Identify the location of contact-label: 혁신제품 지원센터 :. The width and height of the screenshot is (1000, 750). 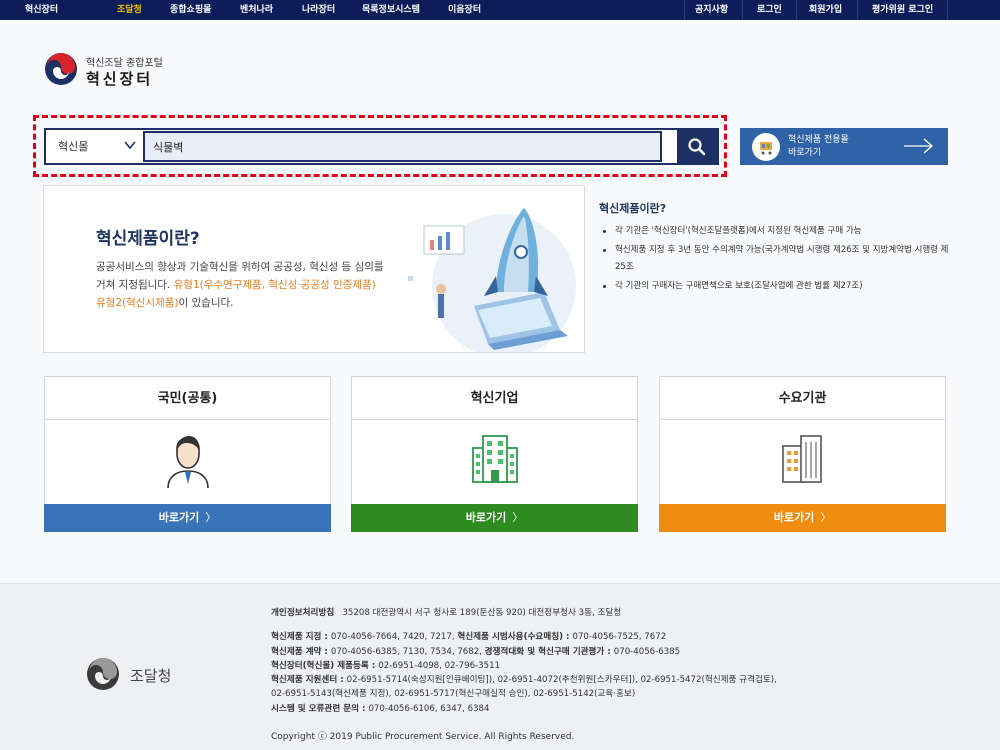
(309, 680).